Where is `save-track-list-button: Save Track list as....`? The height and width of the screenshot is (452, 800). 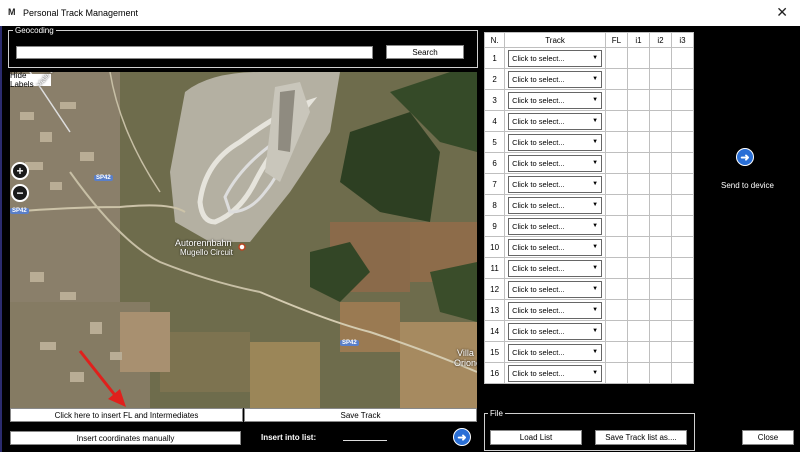 save-track-list-button: Save Track list as.... is located at coordinates (641, 437).